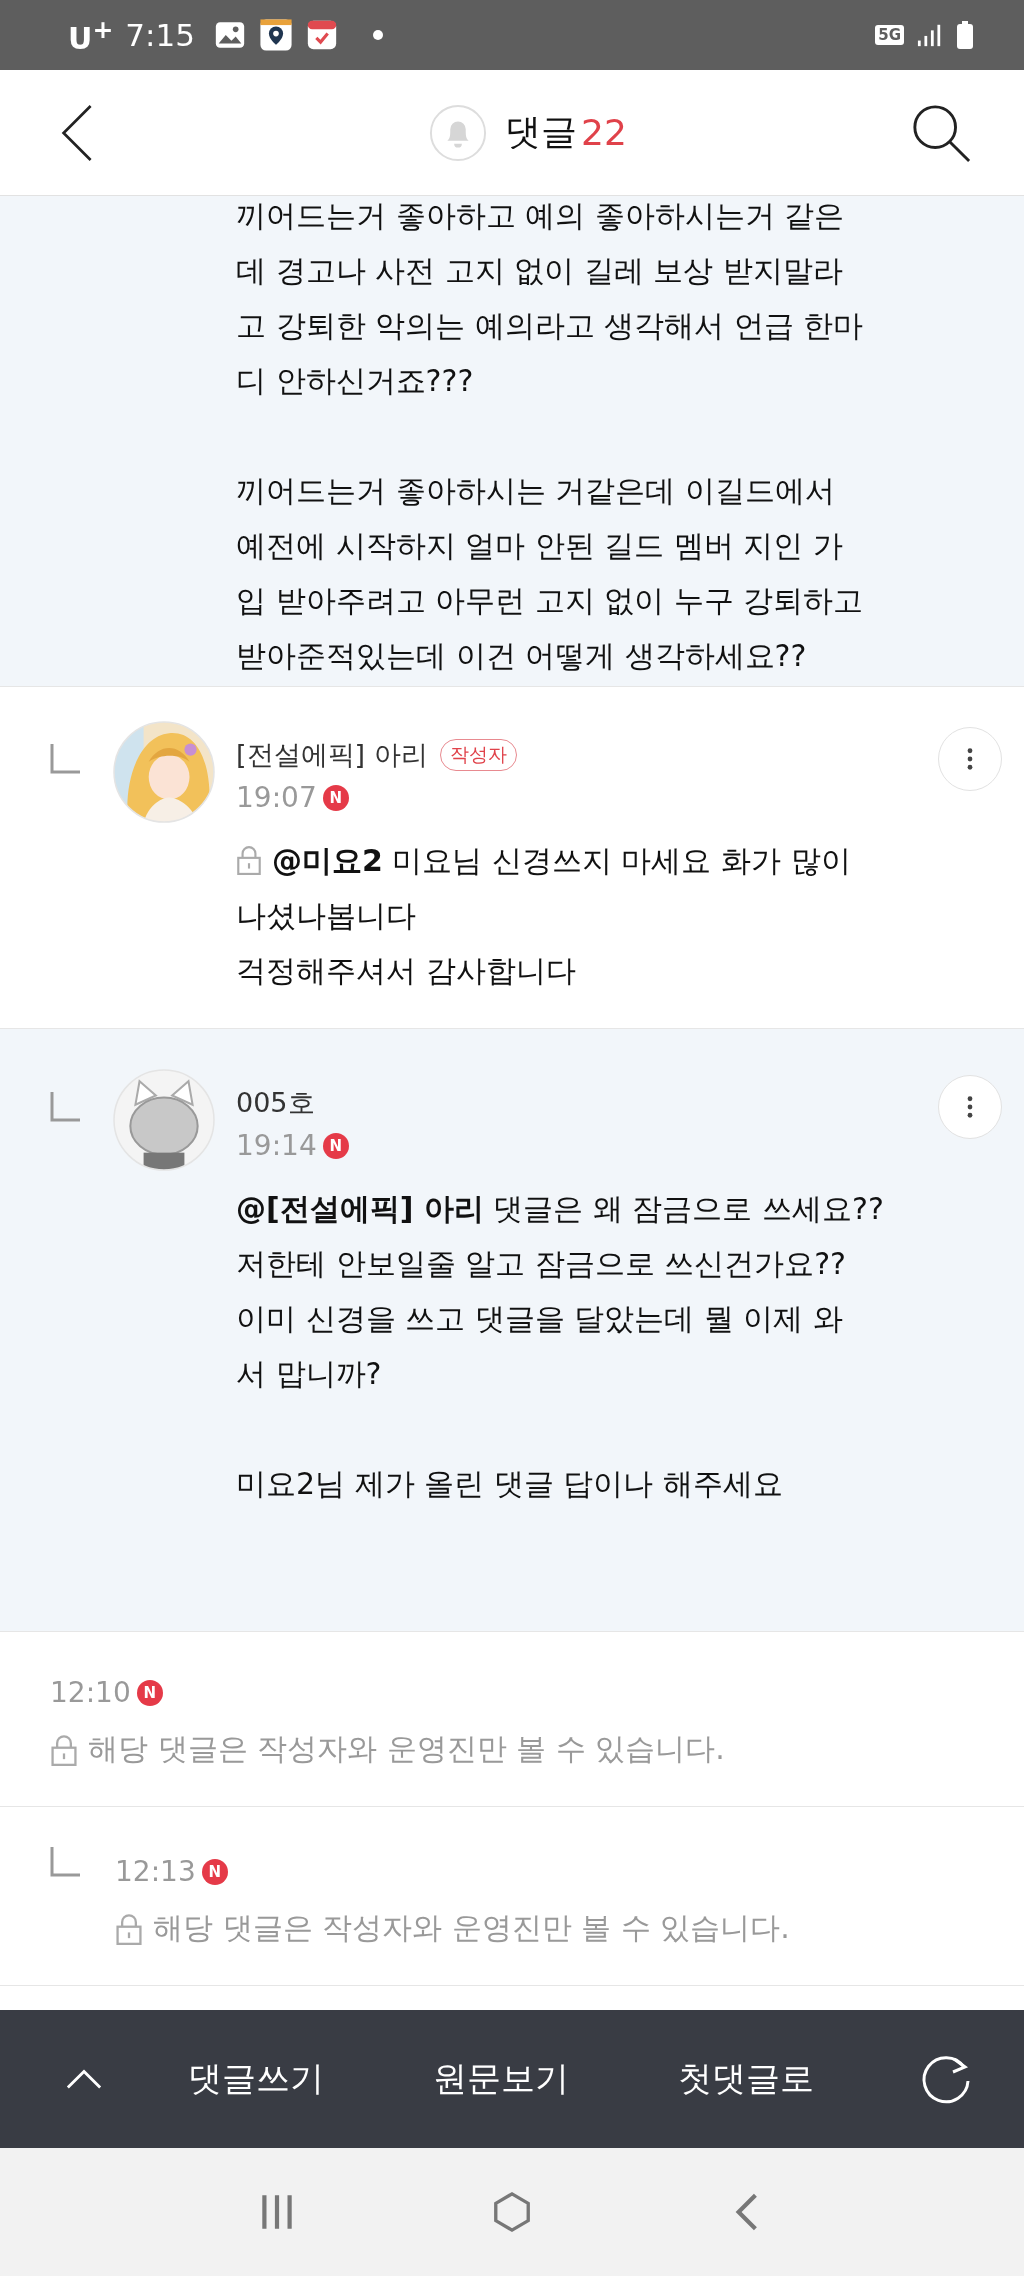 Image resolution: width=1024 pixels, height=2276 pixels. Describe the element at coordinates (560, 1346) in the screenshot. I see `comment-text: @[전설에픽] 아리 댓글은 왜 잠금으로 쓰세요?? 저한테 안보일줄 알고 잠금으로 쓰신건가요?? 이미 신경을 쓰고 댓글을 달았는데 뭘 이제 와 서 맙니까? 미요2님 제가 올린 댓글 답이나 해주세요` at that location.